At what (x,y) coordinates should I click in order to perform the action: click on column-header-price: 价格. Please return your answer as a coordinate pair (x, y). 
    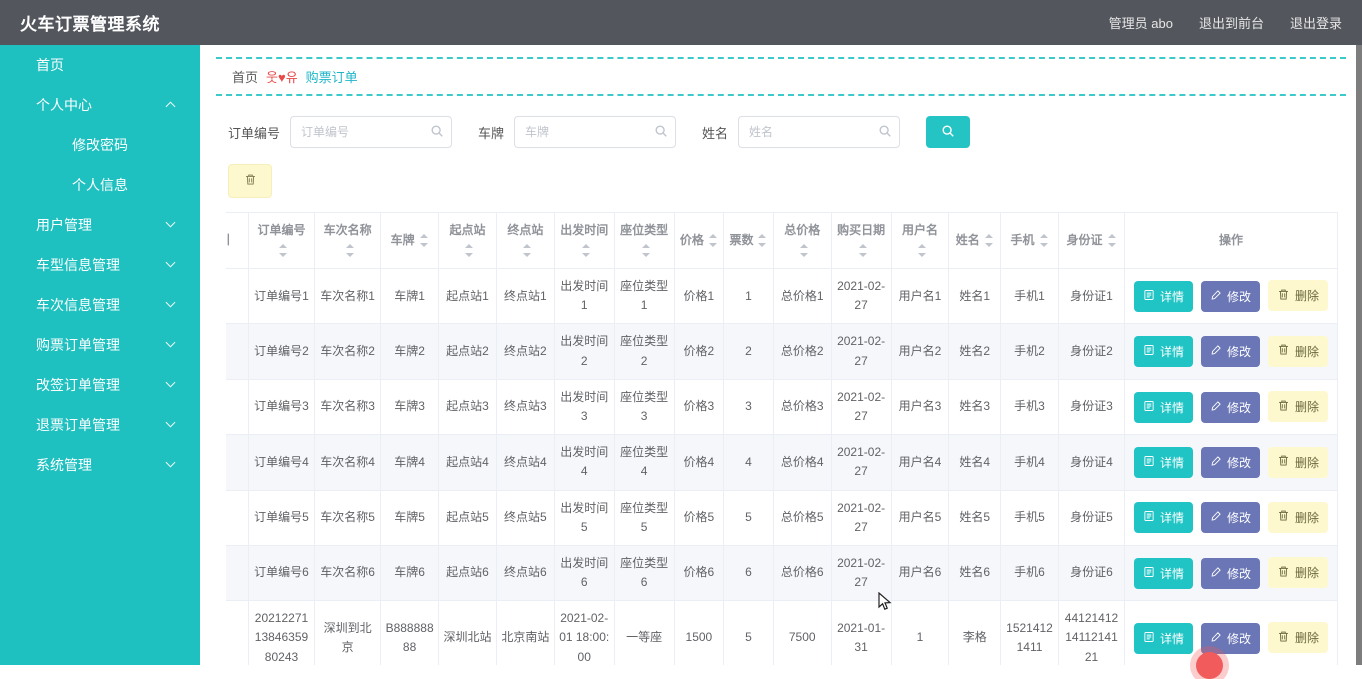
    Looking at the image, I should click on (699, 240).